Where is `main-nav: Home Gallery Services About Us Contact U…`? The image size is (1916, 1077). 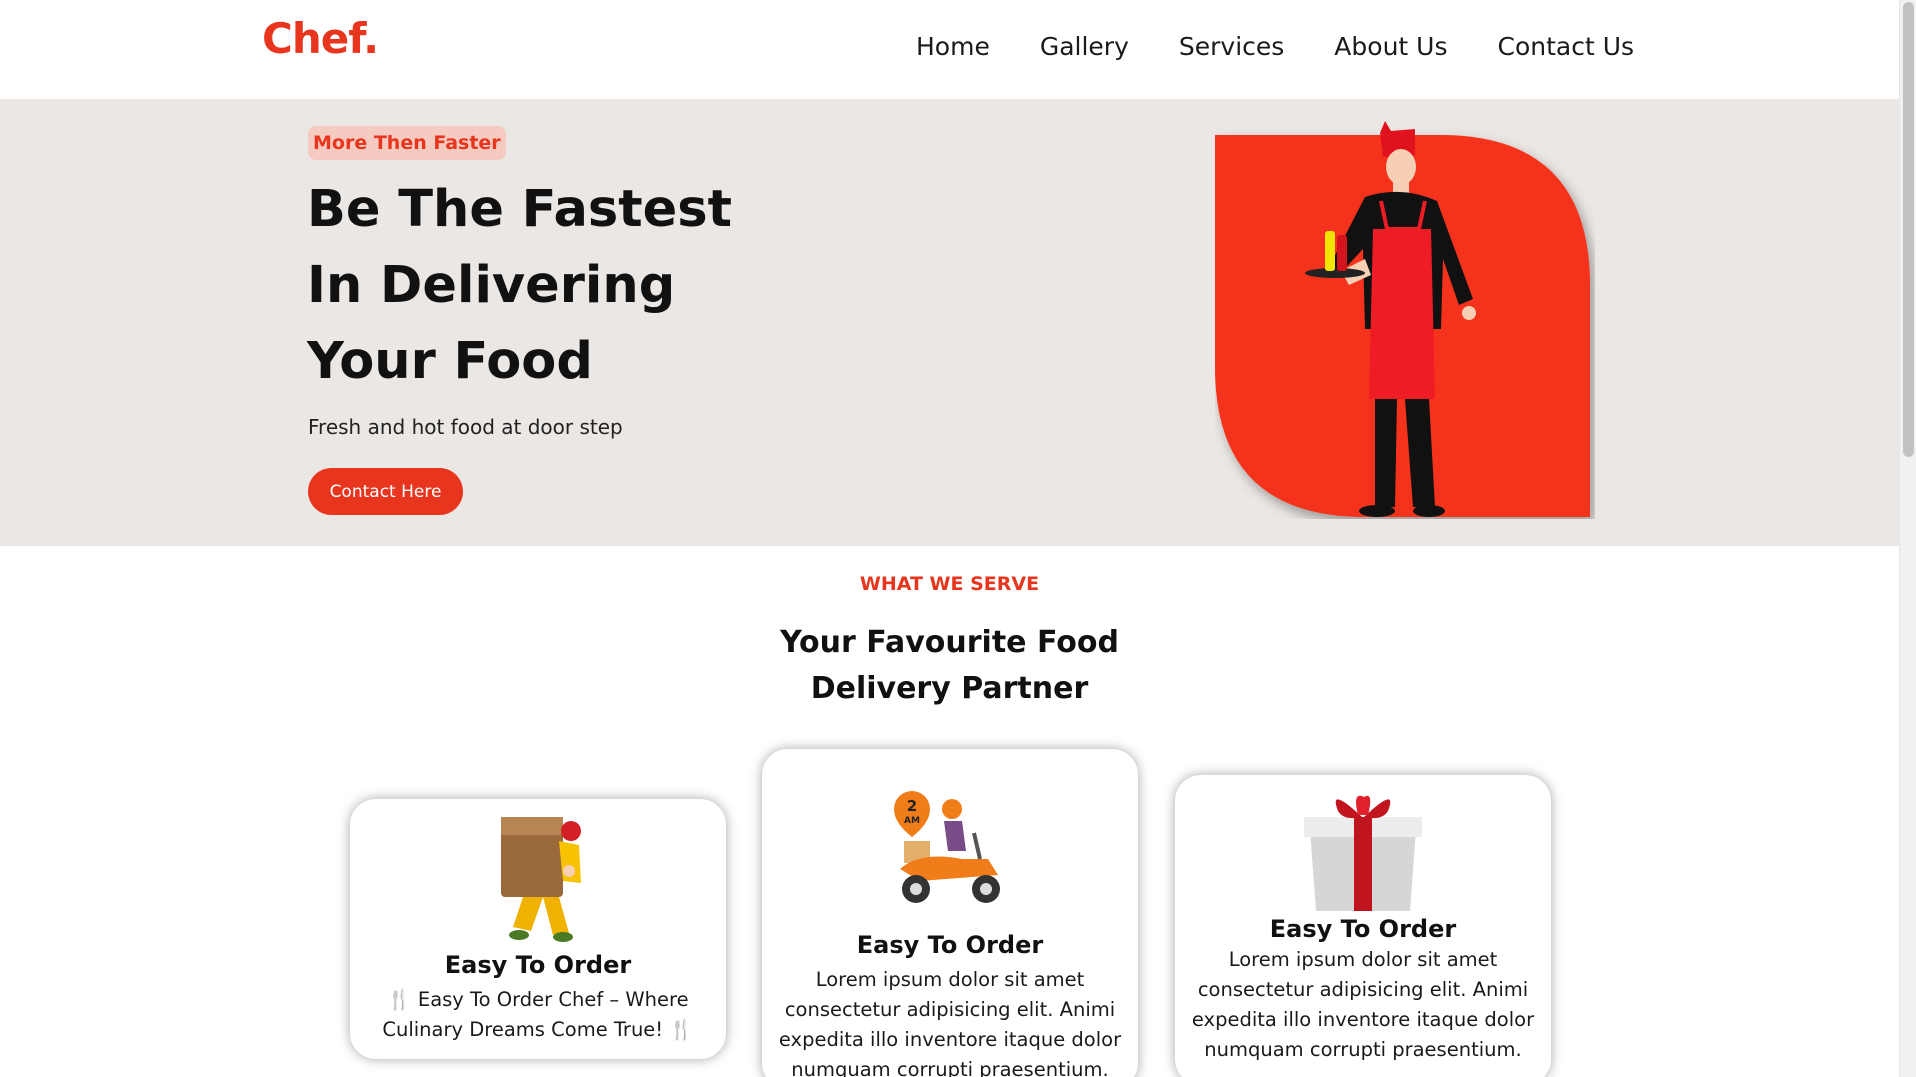 main-nav: Home Gallery Services About Us Contact U… is located at coordinates (1275, 46).